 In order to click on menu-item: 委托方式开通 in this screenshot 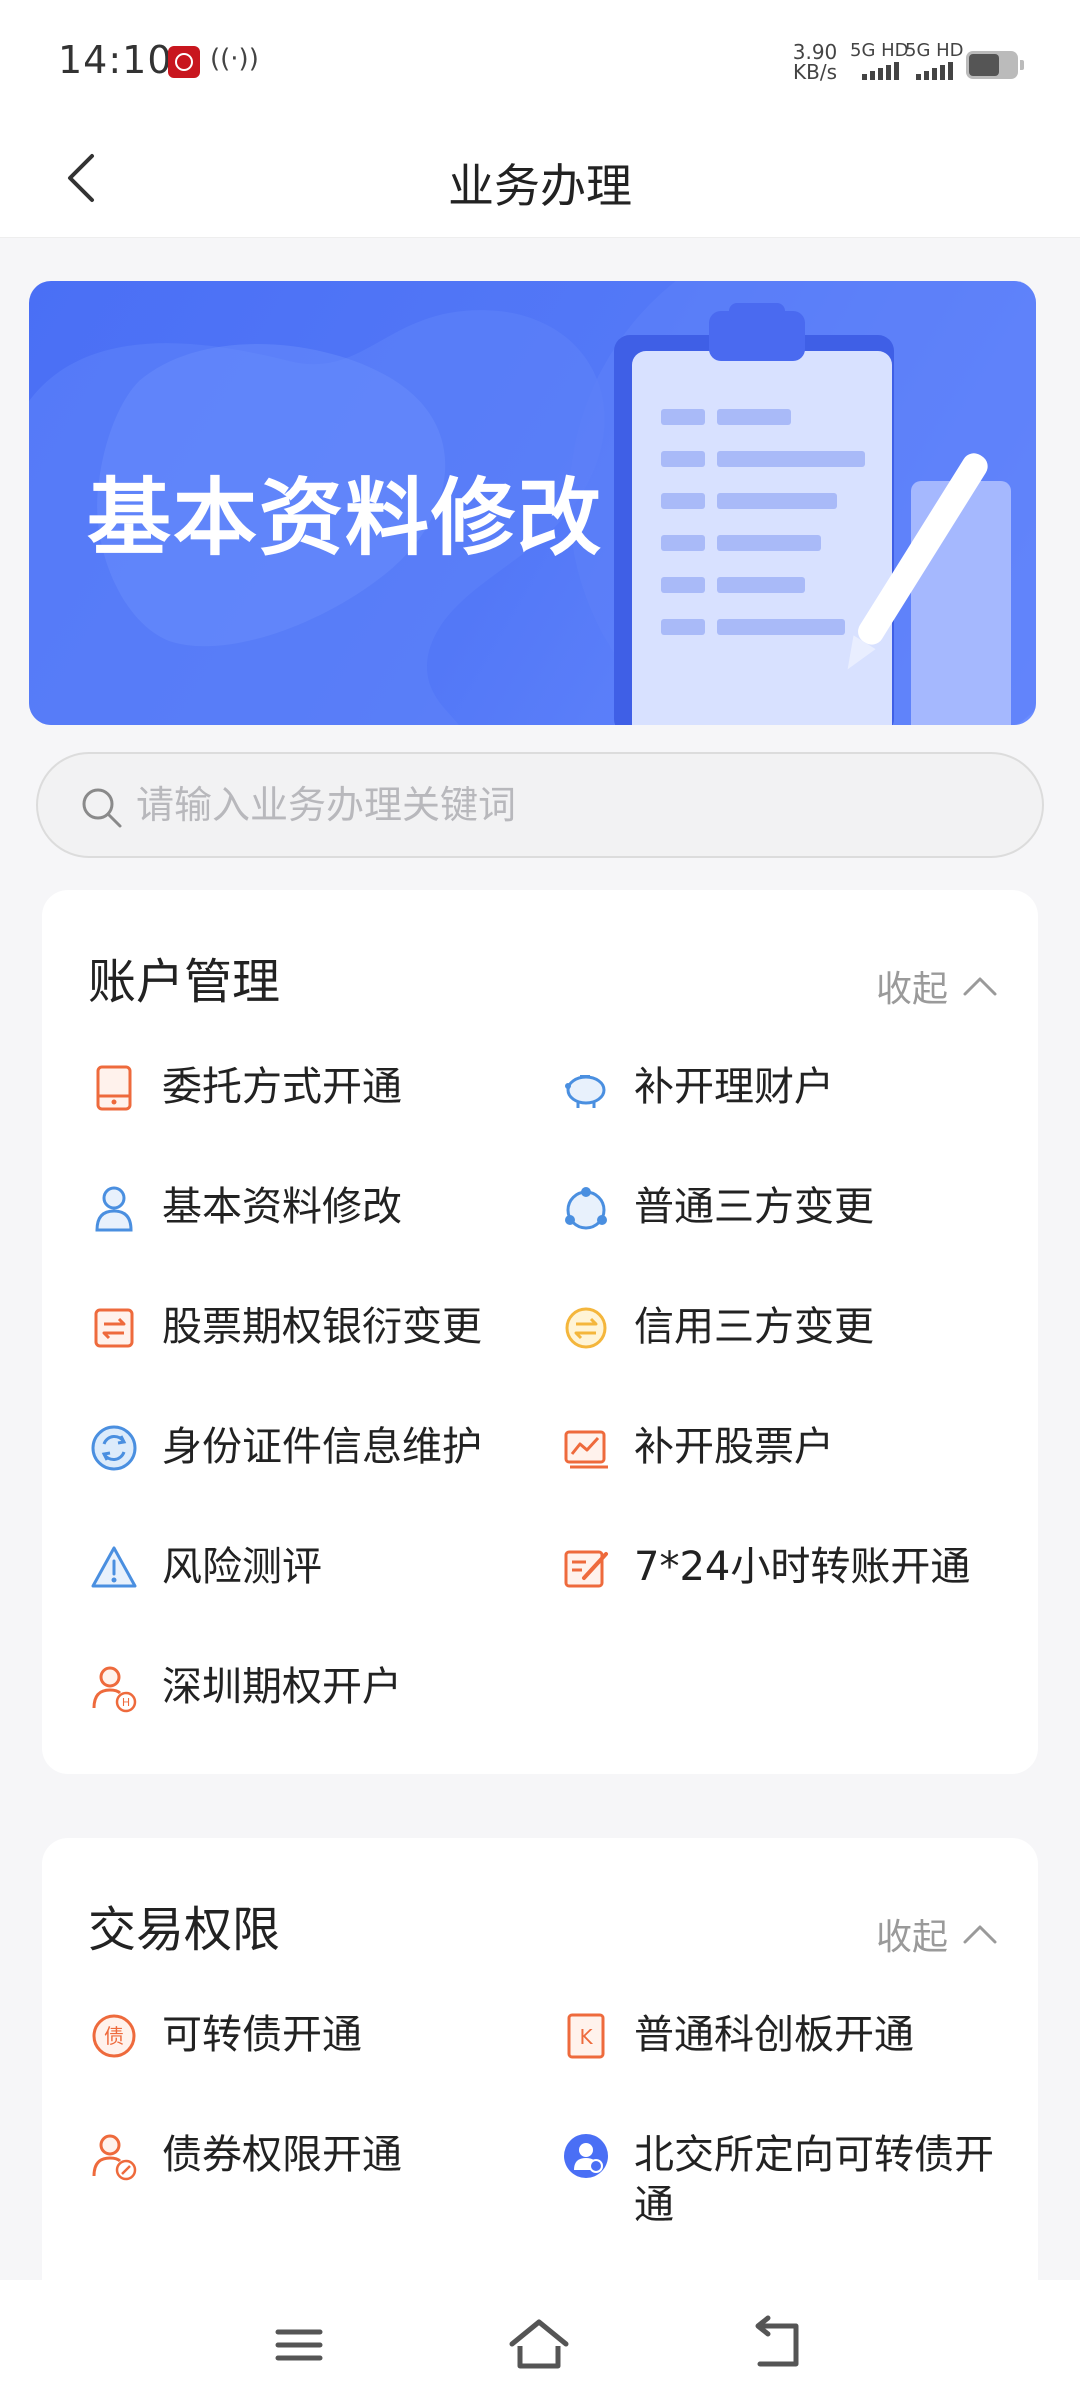, I will do `click(315, 1088)`.